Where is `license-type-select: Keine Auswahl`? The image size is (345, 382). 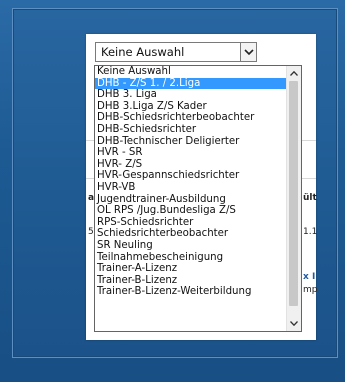 license-type-select: Keine Auswahl is located at coordinates (176, 52).